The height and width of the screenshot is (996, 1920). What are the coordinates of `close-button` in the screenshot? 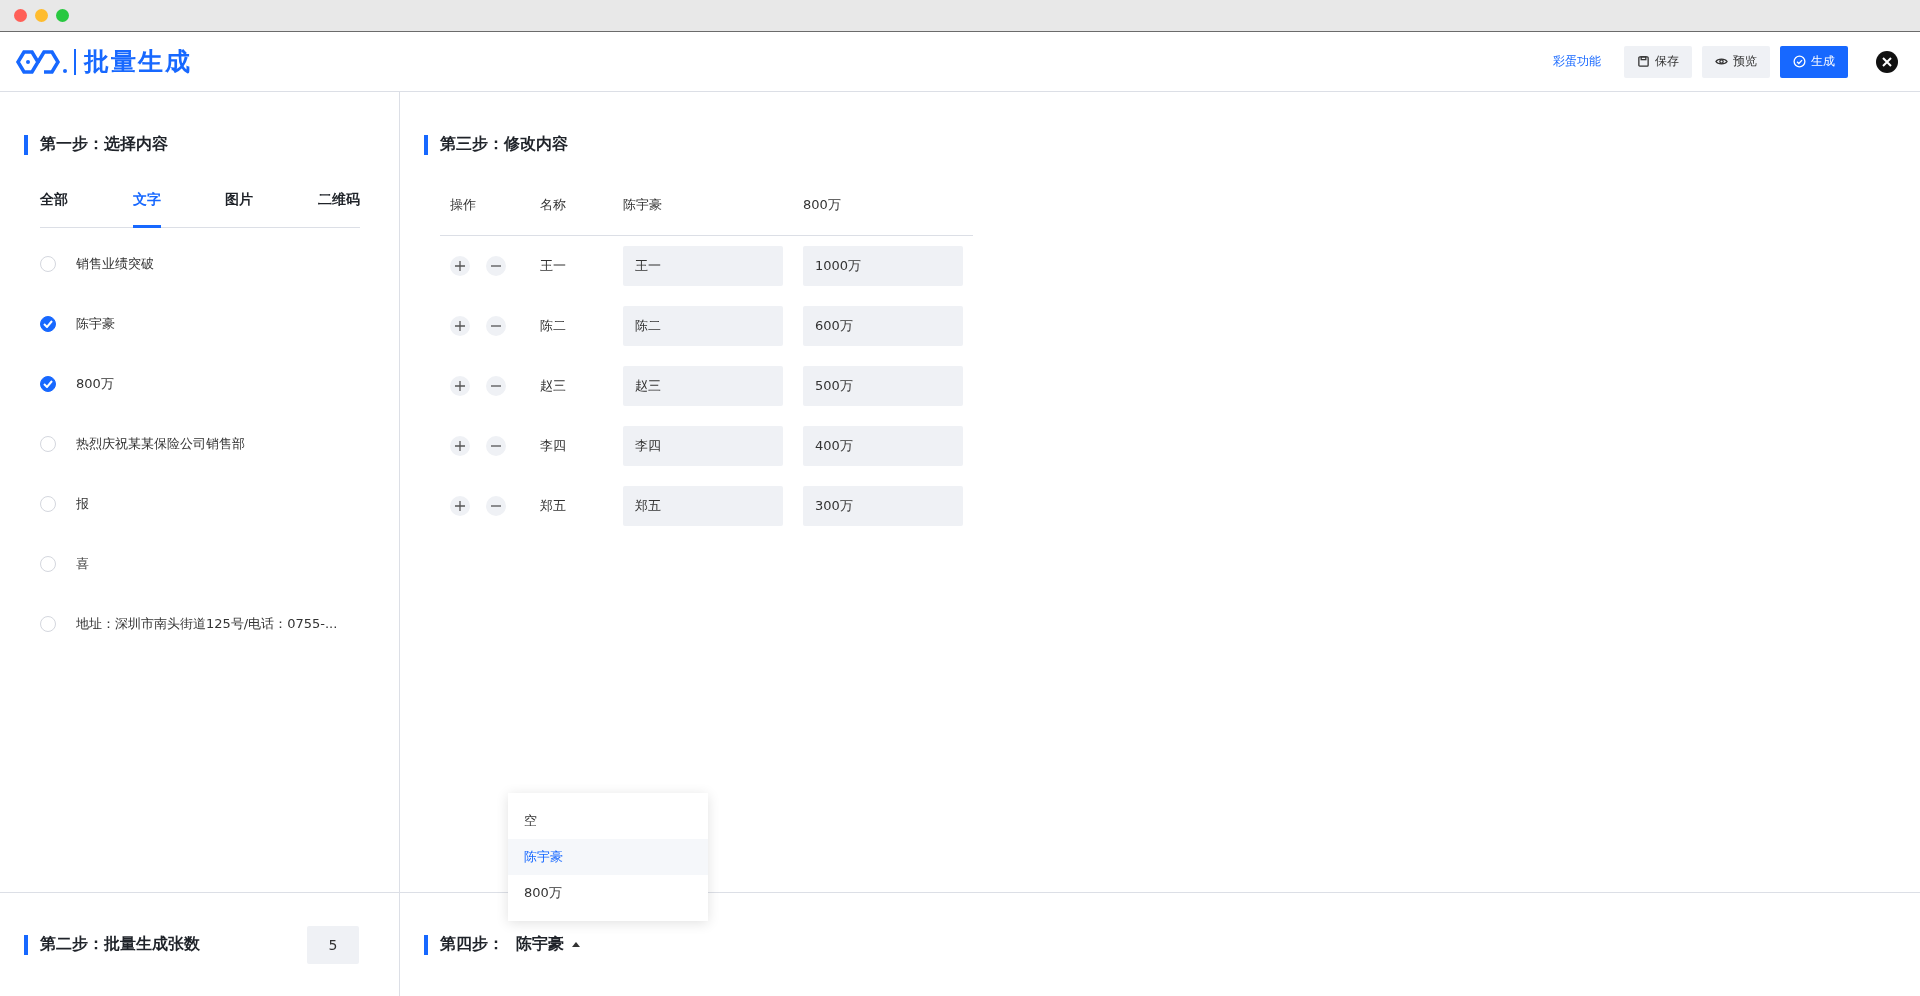 It's located at (1887, 61).